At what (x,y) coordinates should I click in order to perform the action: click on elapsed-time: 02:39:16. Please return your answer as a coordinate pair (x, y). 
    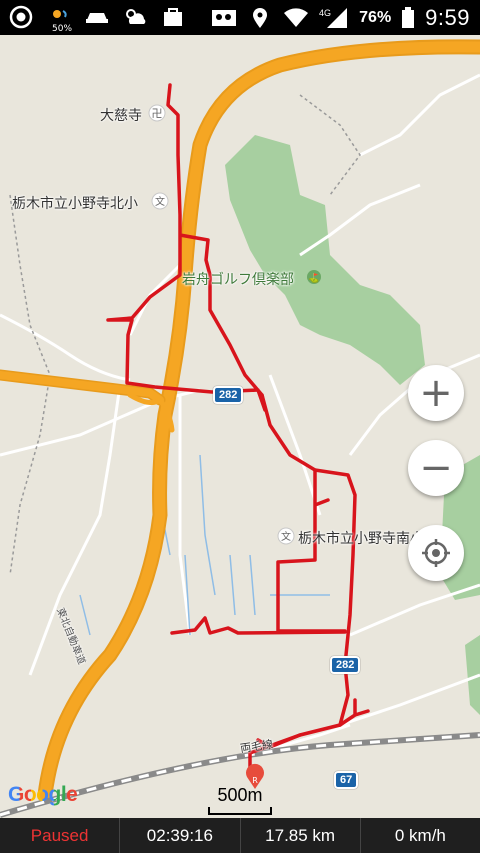
    Looking at the image, I should click on (180, 835).